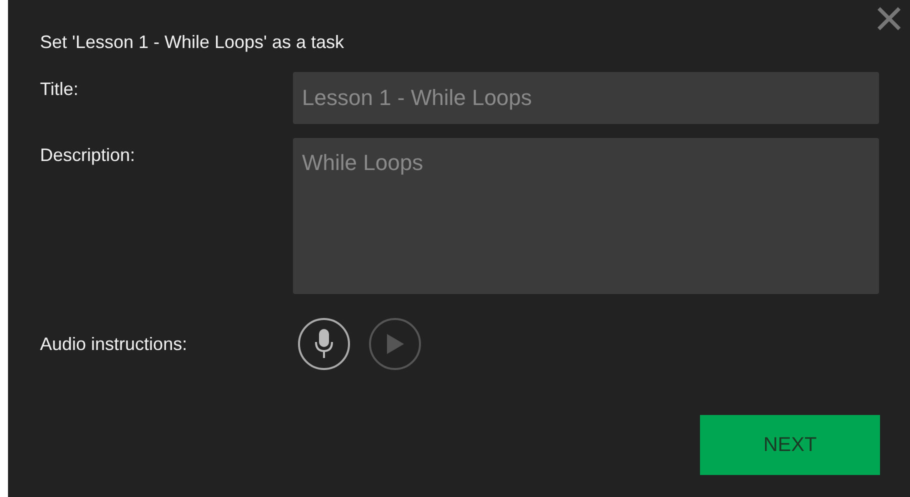  Describe the element at coordinates (60, 89) in the screenshot. I see `field-label: Title:` at that location.